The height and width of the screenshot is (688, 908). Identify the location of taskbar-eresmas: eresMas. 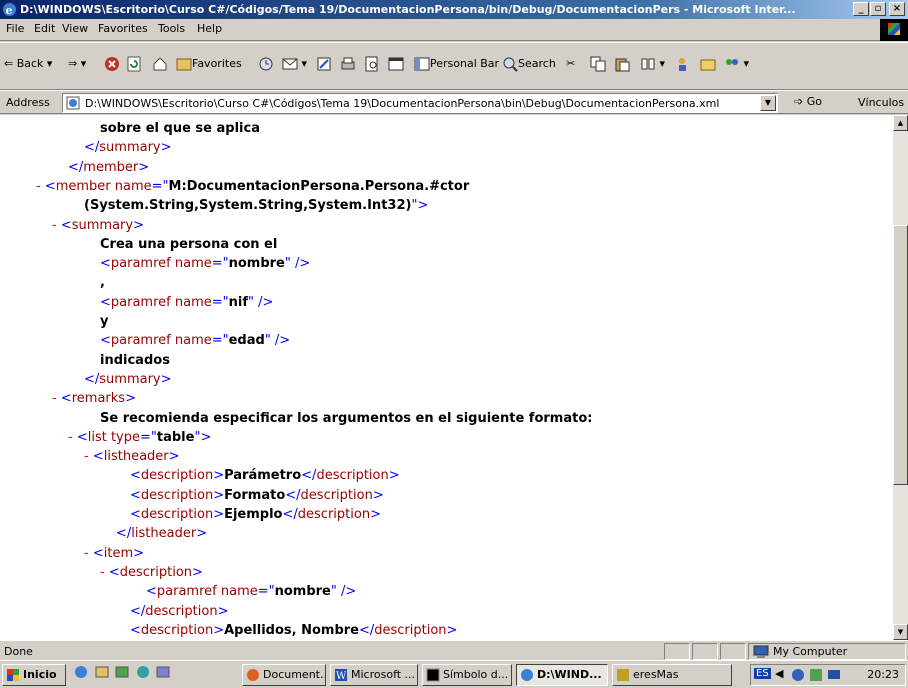
(672, 675).